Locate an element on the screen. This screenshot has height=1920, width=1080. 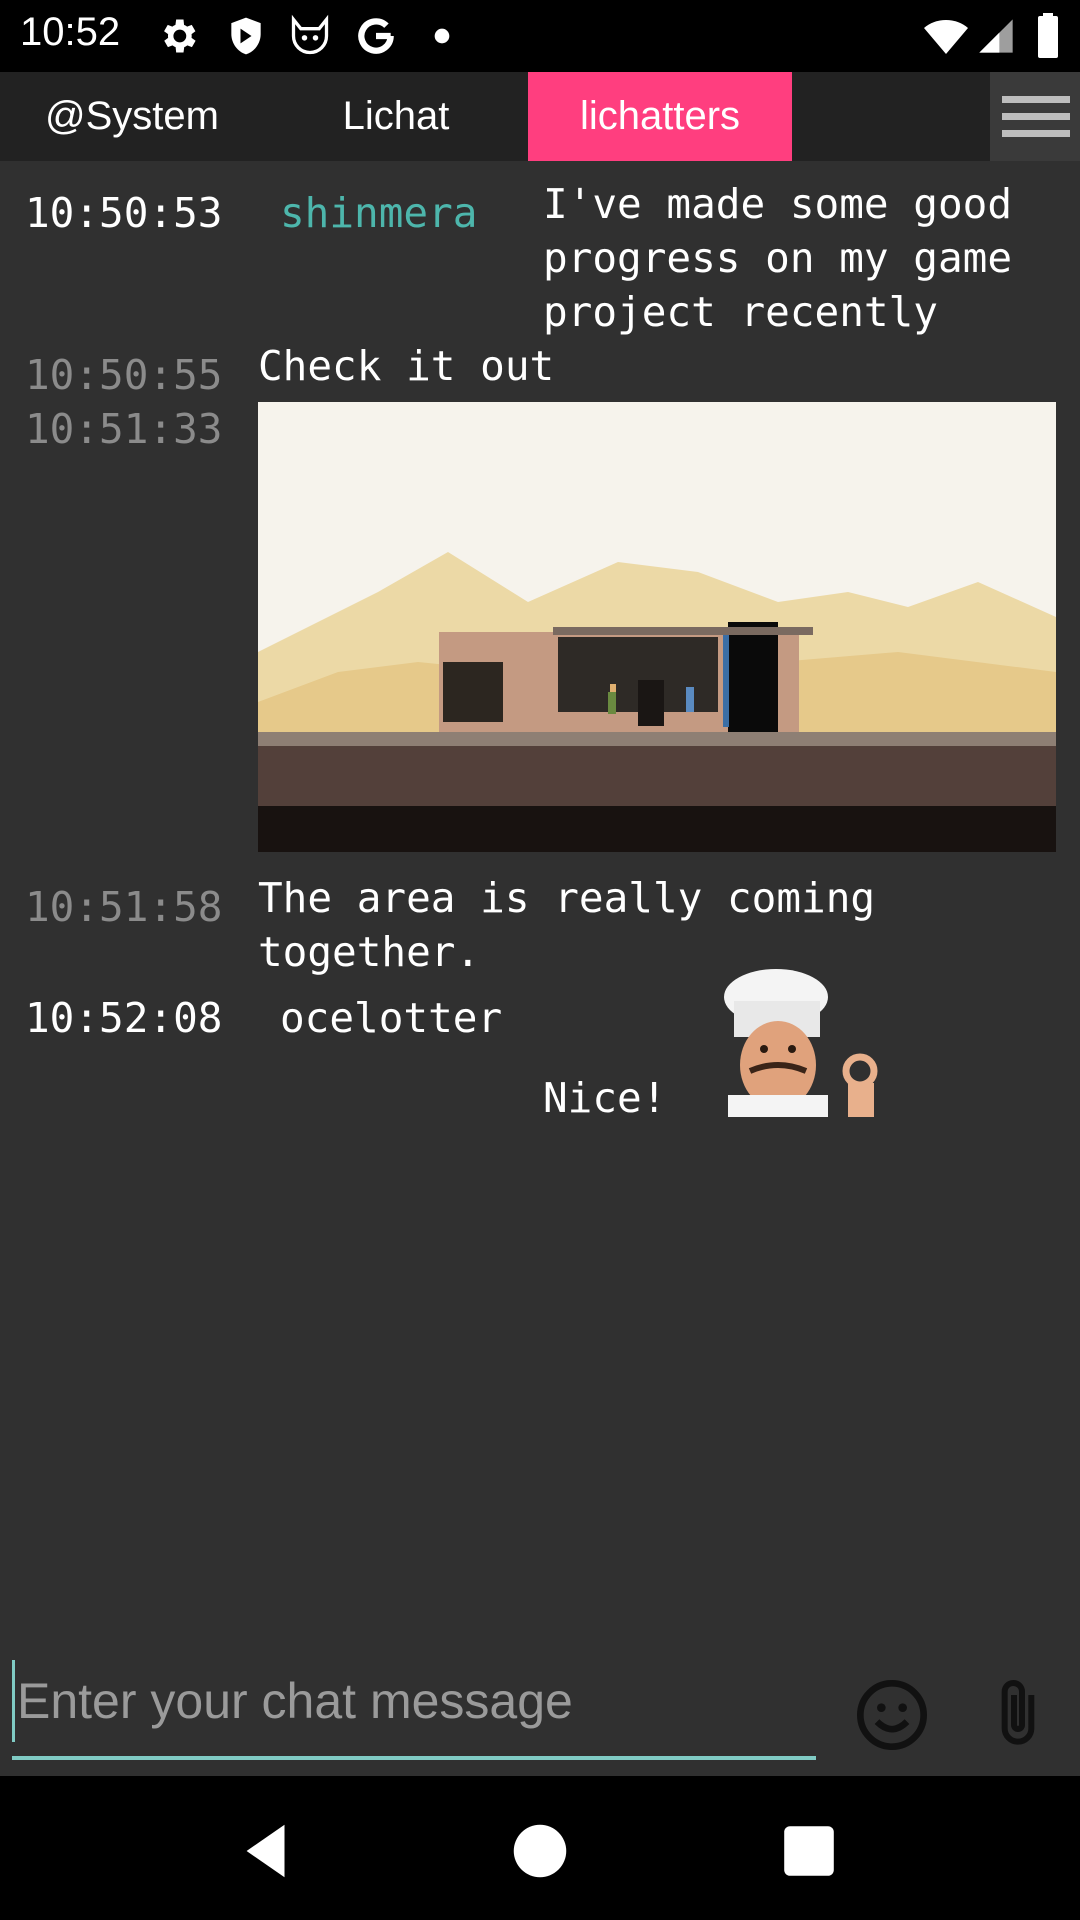
tab-system: @System is located at coordinates (132, 116).